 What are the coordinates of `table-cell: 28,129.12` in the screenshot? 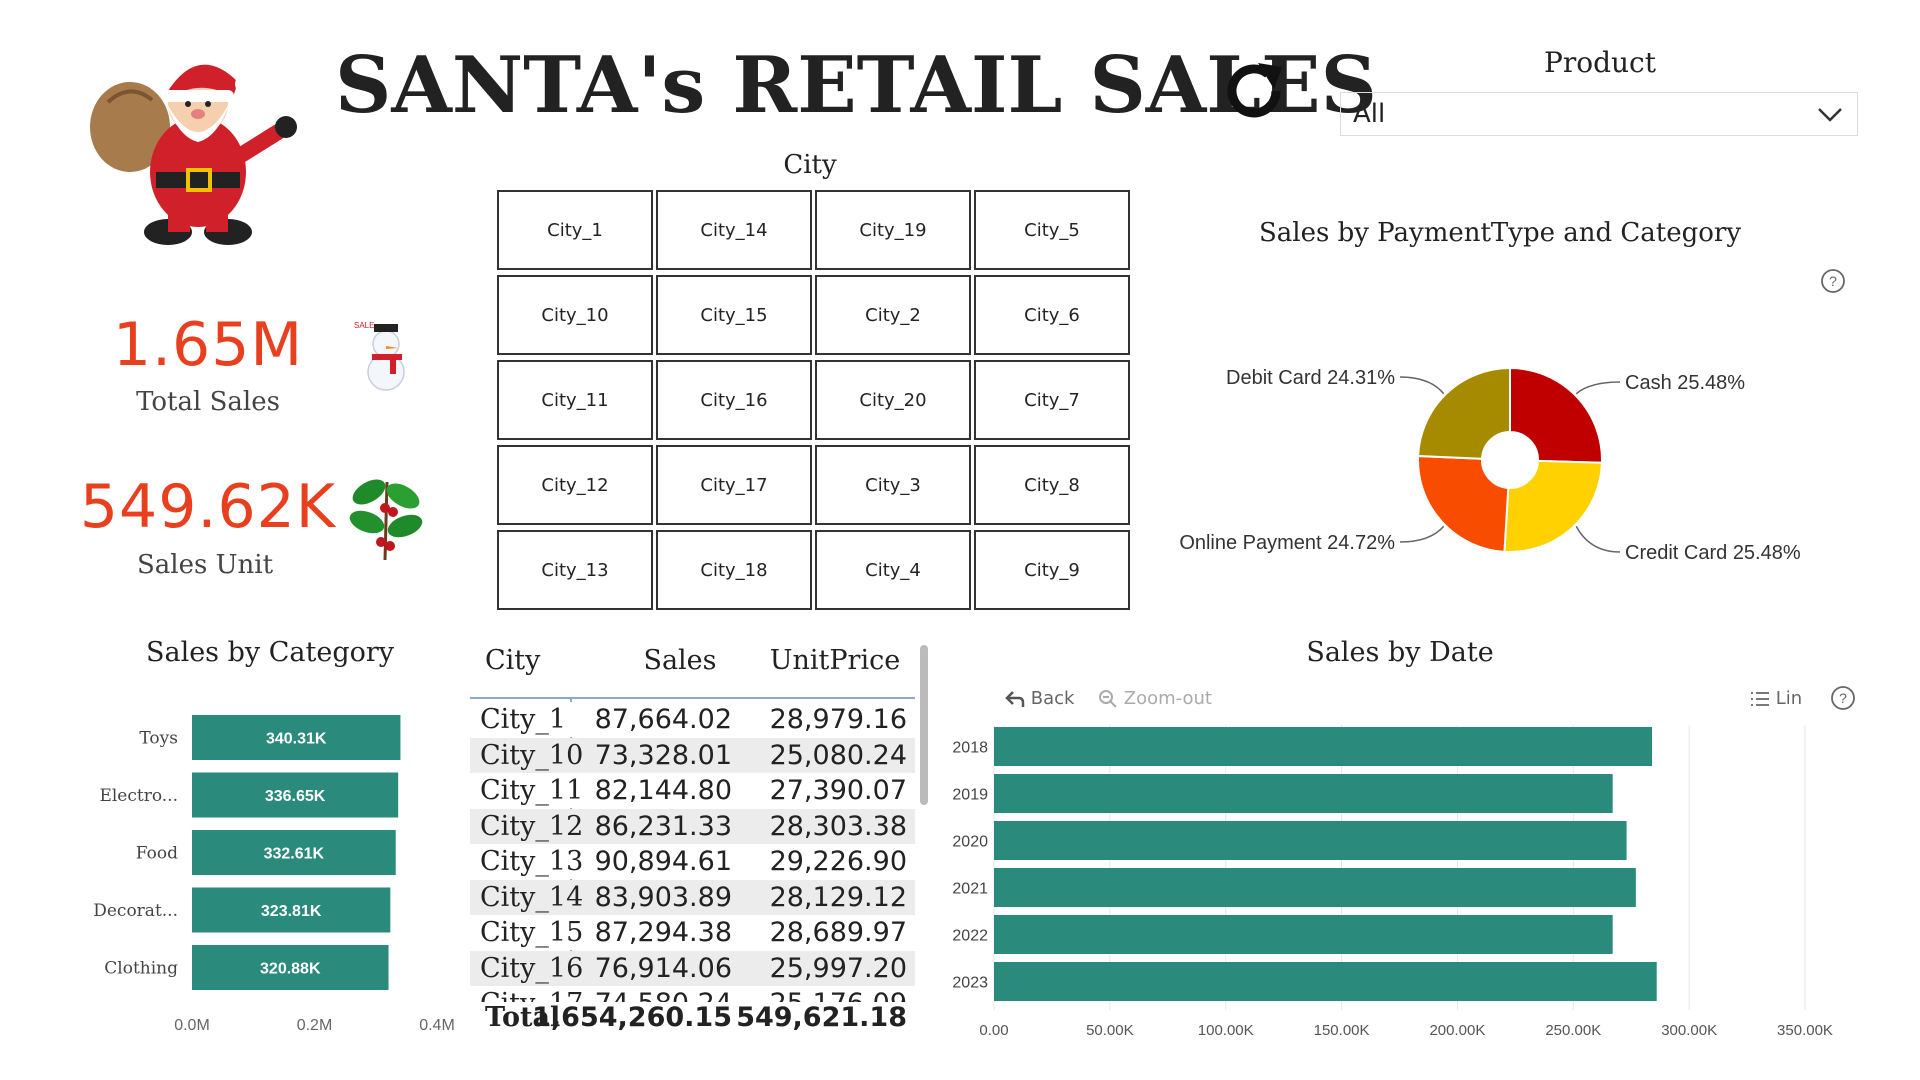 It's located at (838, 897).